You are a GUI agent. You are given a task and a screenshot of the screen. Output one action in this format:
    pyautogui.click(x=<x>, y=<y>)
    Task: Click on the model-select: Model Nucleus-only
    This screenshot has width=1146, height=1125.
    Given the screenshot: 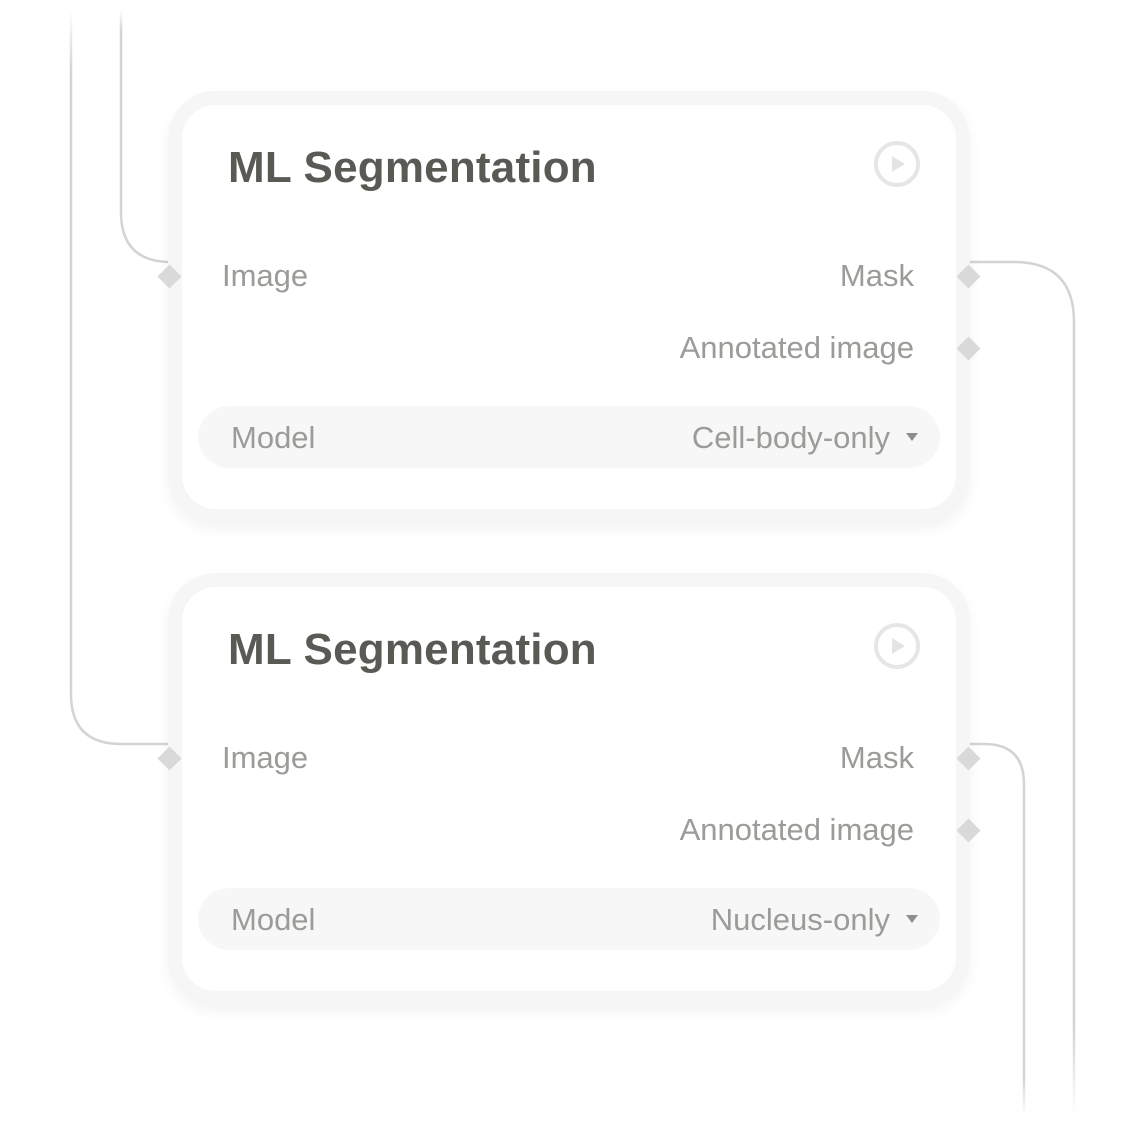 What is the action you would take?
    pyautogui.click(x=569, y=919)
    